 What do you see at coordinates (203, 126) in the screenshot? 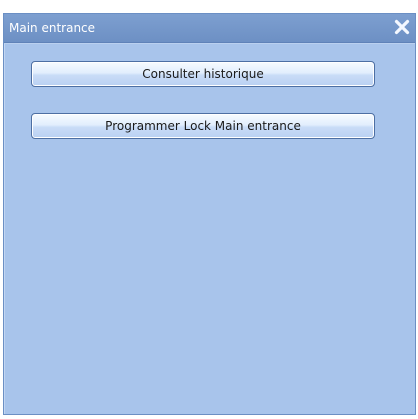
I see `programmer-lock-button: Programmer Lock Main entrance` at bounding box center [203, 126].